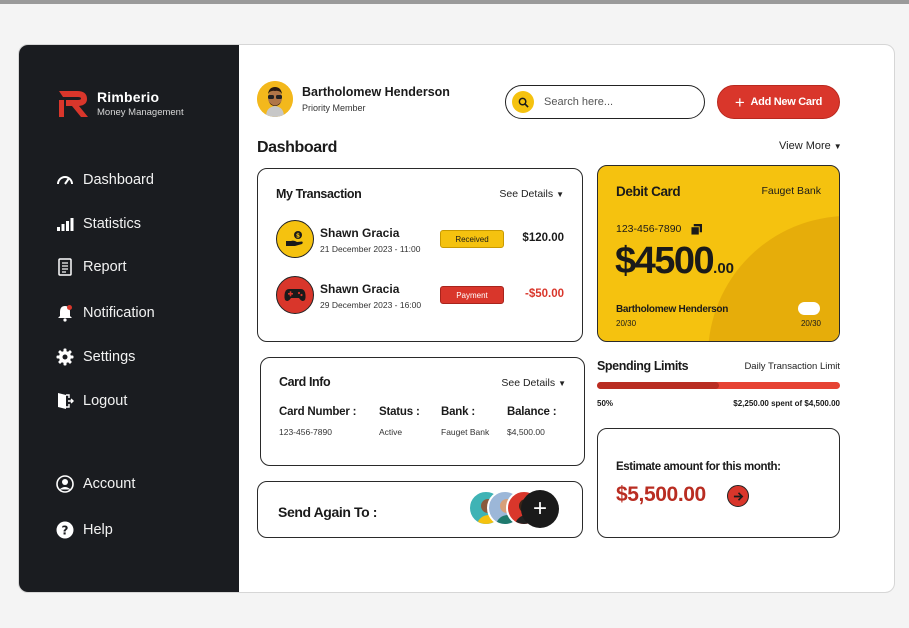  I want to click on money-hand-icon: $, so click(295, 239).